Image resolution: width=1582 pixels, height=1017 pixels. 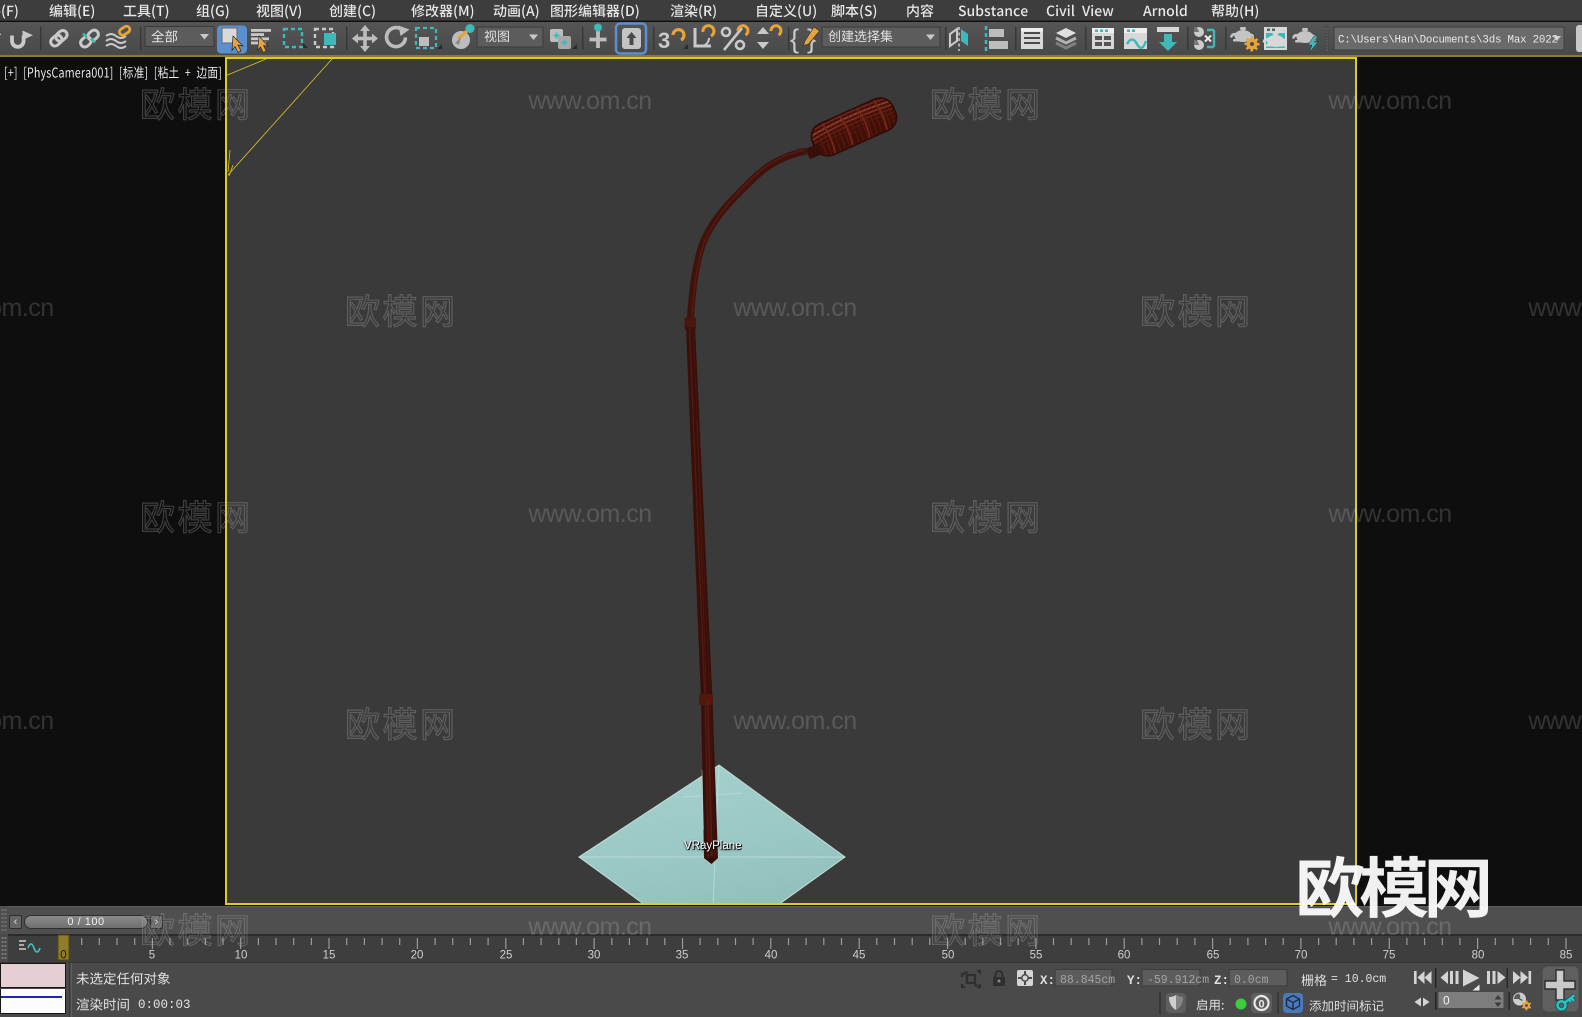 I want to click on svg-text: 5, so click(x=152, y=956).